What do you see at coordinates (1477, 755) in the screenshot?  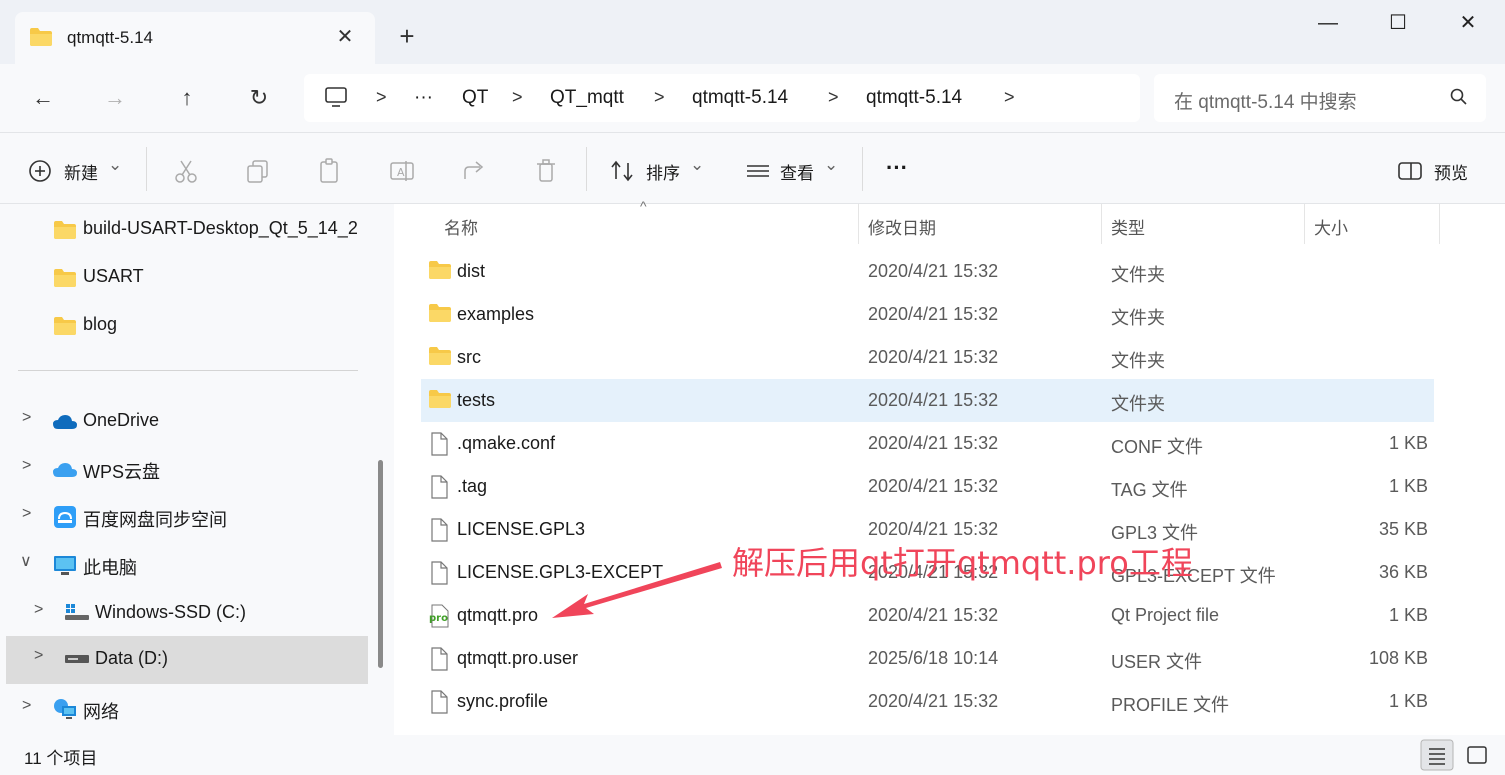 I see `tiles-view-icon` at bounding box center [1477, 755].